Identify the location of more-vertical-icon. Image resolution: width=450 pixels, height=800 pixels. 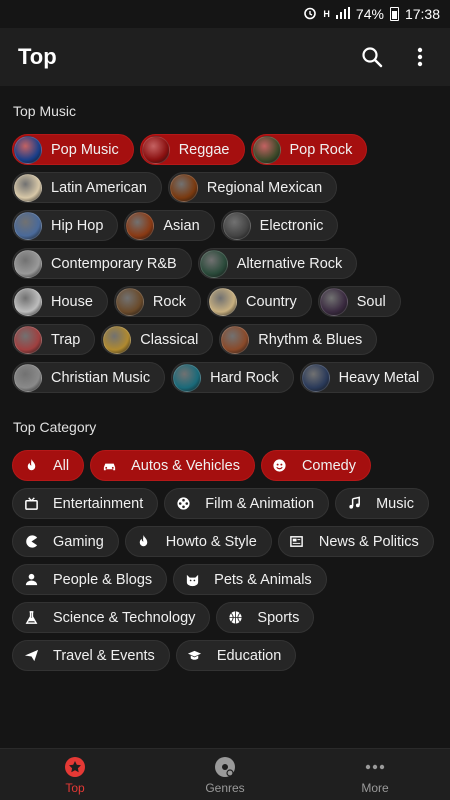
(420, 57).